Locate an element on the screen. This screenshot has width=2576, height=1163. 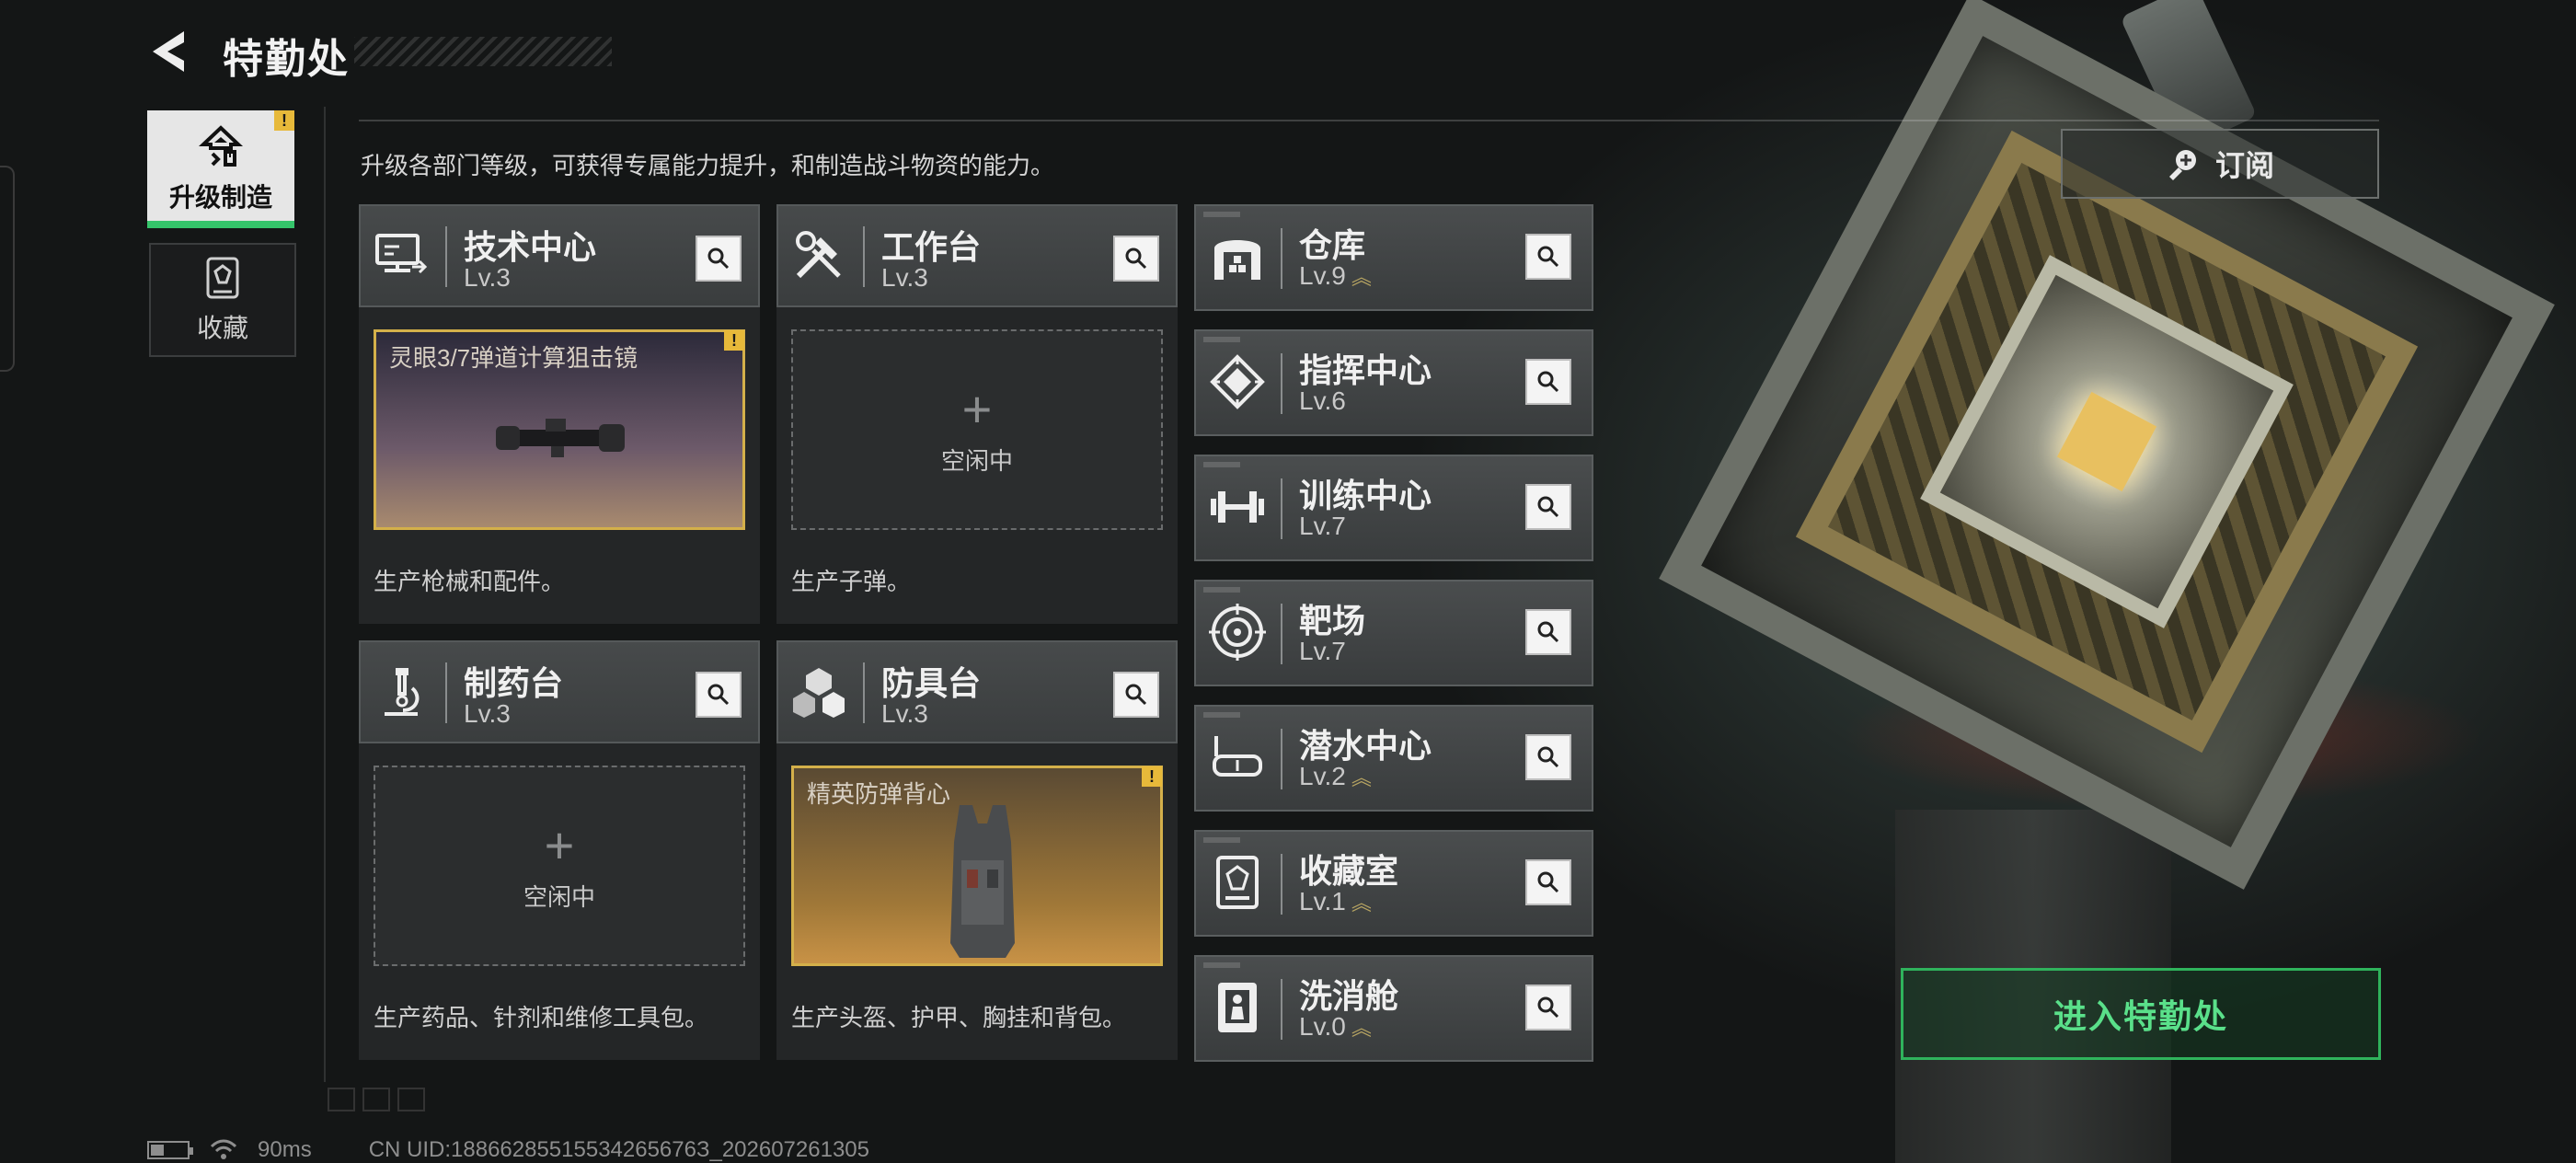
department-level: Lv.6 is located at coordinates (1322, 400).